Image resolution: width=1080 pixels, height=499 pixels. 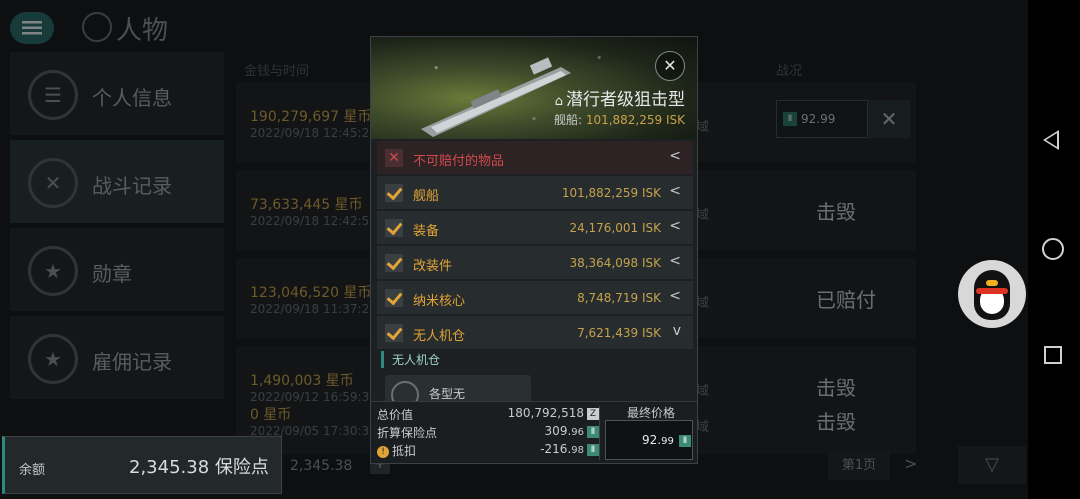 What do you see at coordinates (439, 301) in the screenshot?
I see `item-name: 纳米核心` at bounding box center [439, 301].